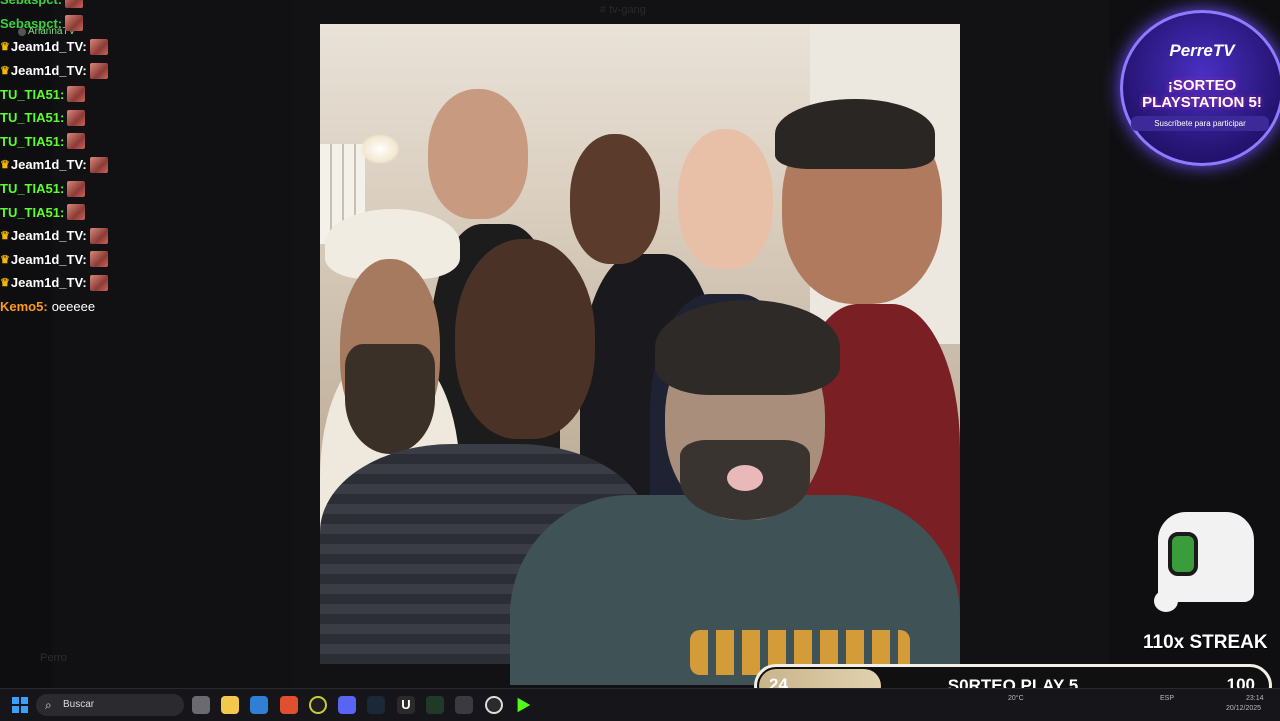  What do you see at coordinates (494, 705) in the screenshot?
I see `obs-icon` at bounding box center [494, 705].